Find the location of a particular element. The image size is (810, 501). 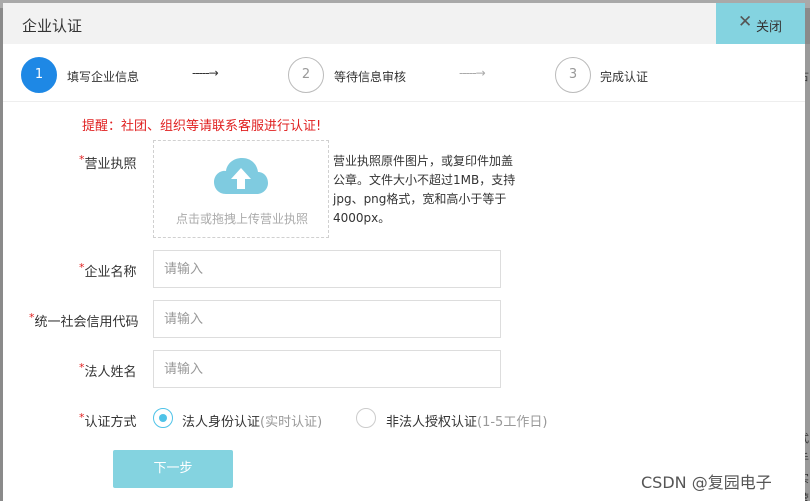

step-arrow-2: -----→ is located at coordinates (472, 73).